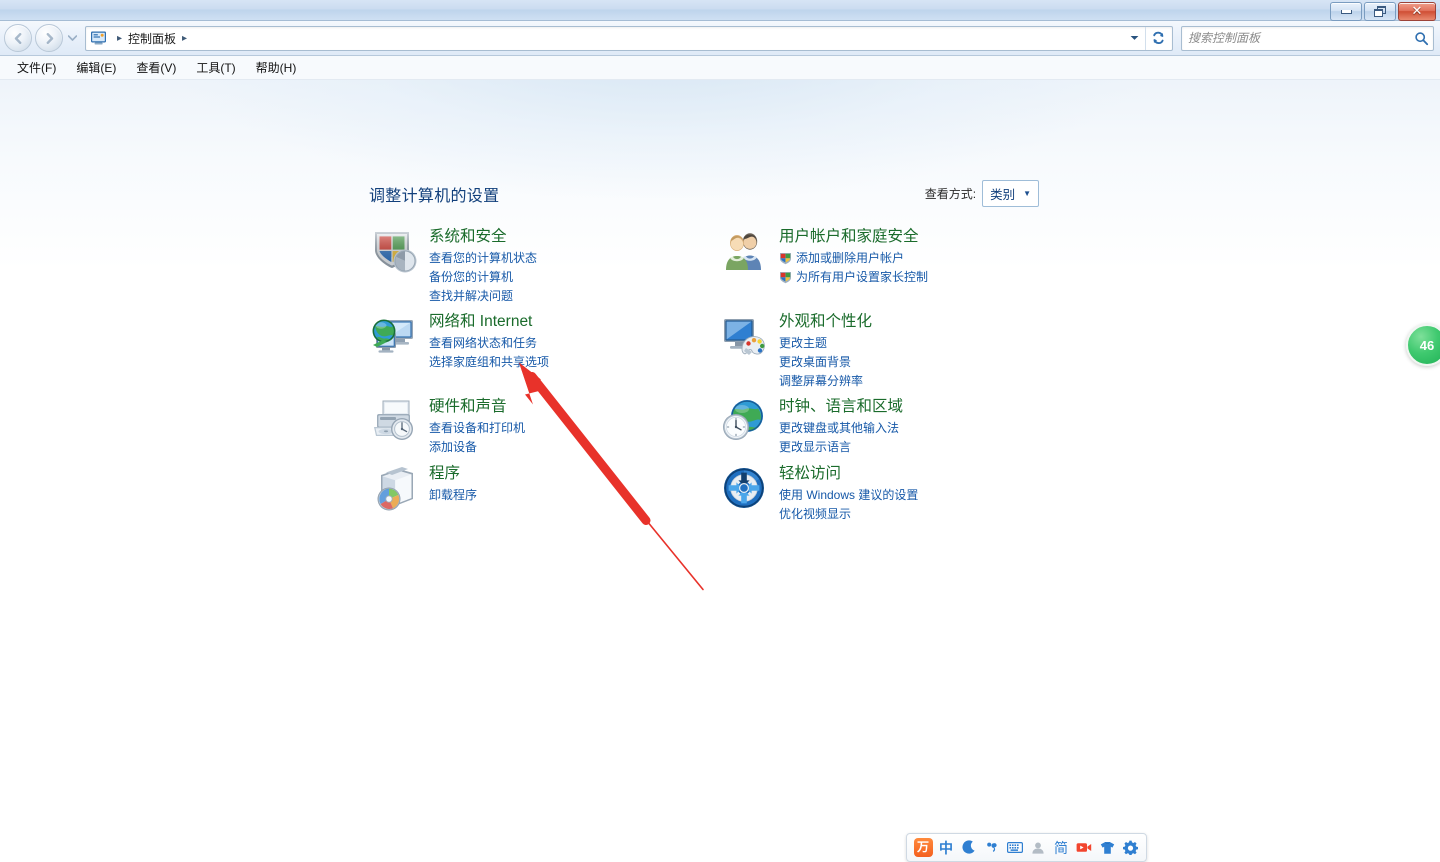 The width and height of the screenshot is (1440, 862). I want to click on view-by-control: 查看方式: 类别 ▼, so click(982, 193).